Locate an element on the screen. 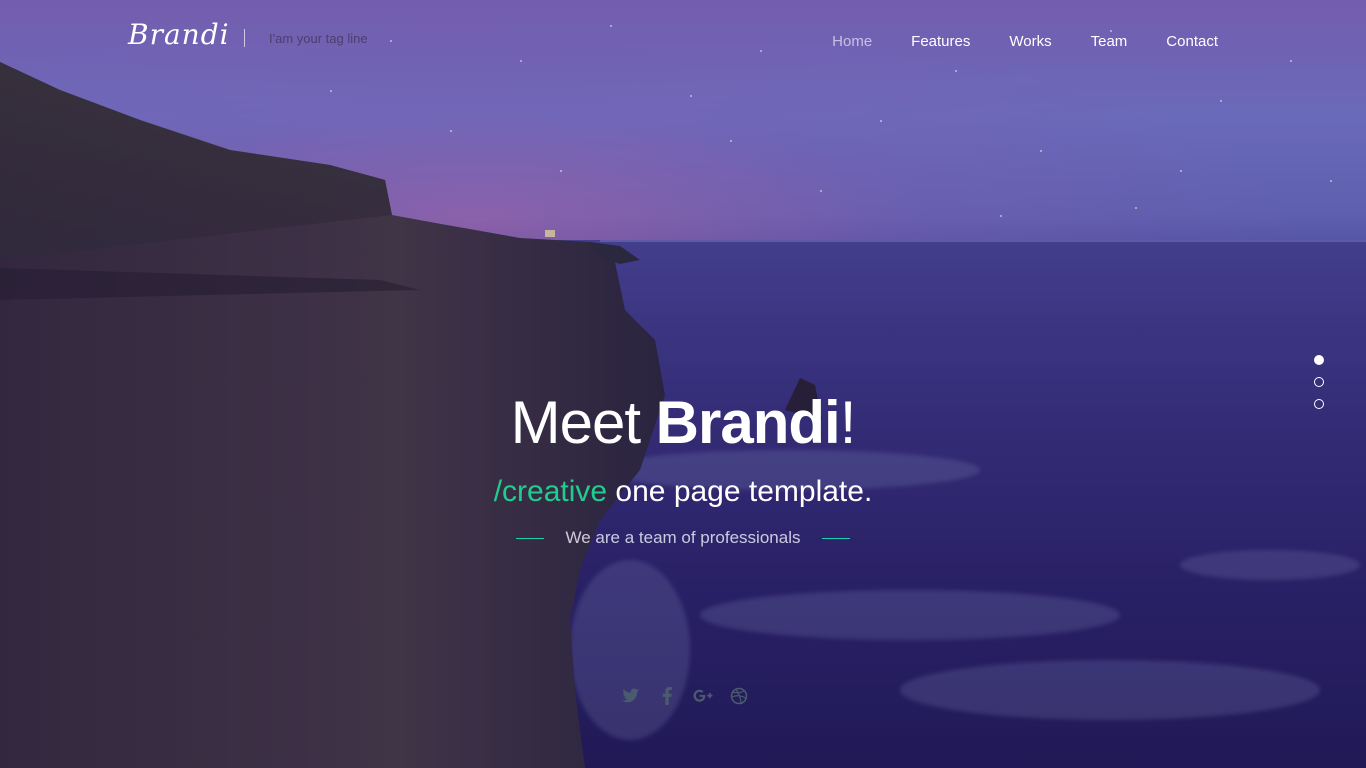 The image size is (1366, 768). logo: Brandi is located at coordinates (179, 34).